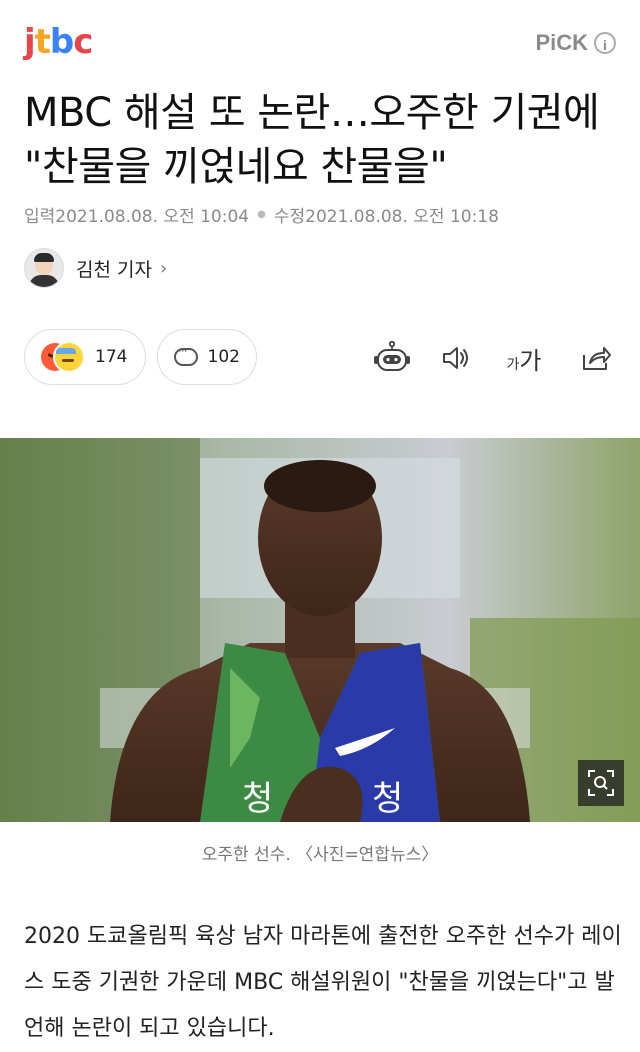 This screenshot has width=640, height=1052. I want to click on zoom-button, so click(601, 783).